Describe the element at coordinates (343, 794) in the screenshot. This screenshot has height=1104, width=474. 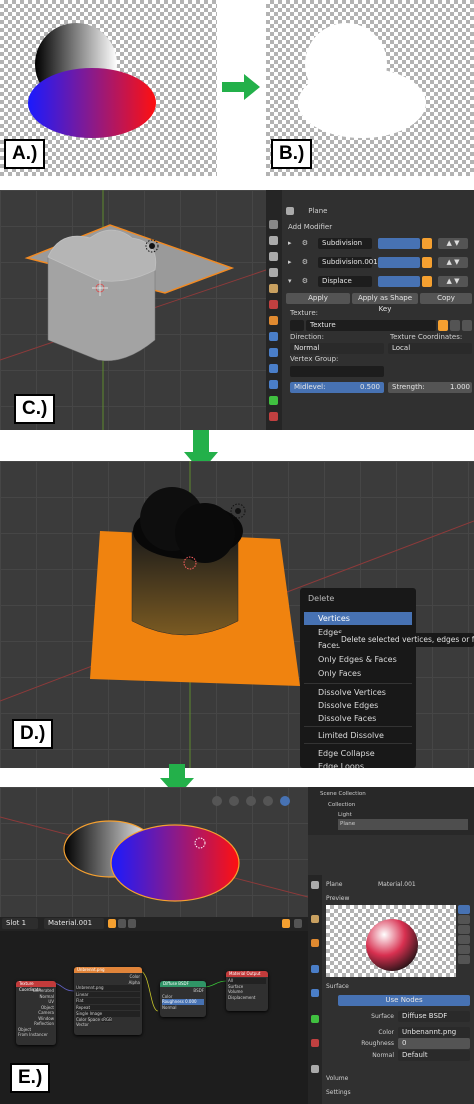
I see `outliner-scene-collection: Scene Collection` at that location.